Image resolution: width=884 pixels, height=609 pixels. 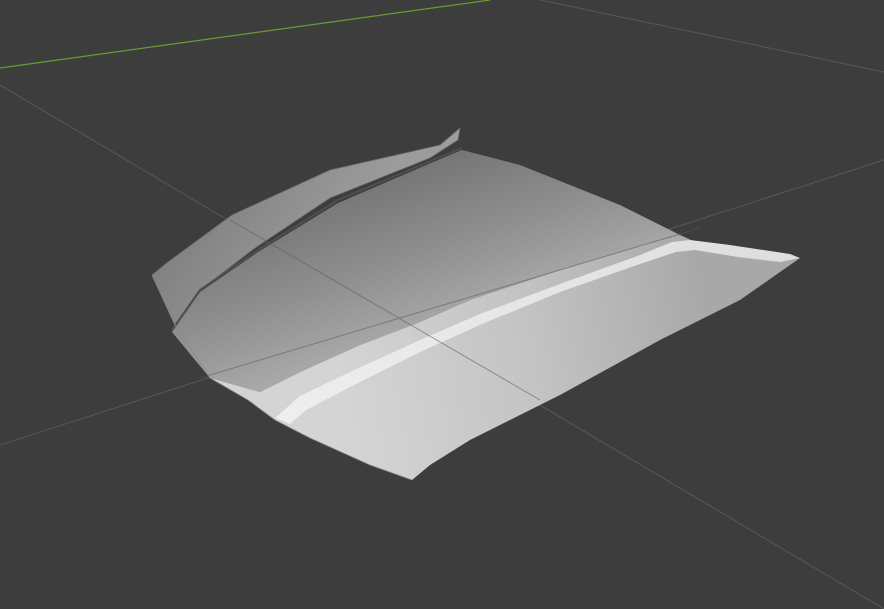 What do you see at coordinates (711, 36) in the screenshot?
I see `grid-line` at bounding box center [711, 36].